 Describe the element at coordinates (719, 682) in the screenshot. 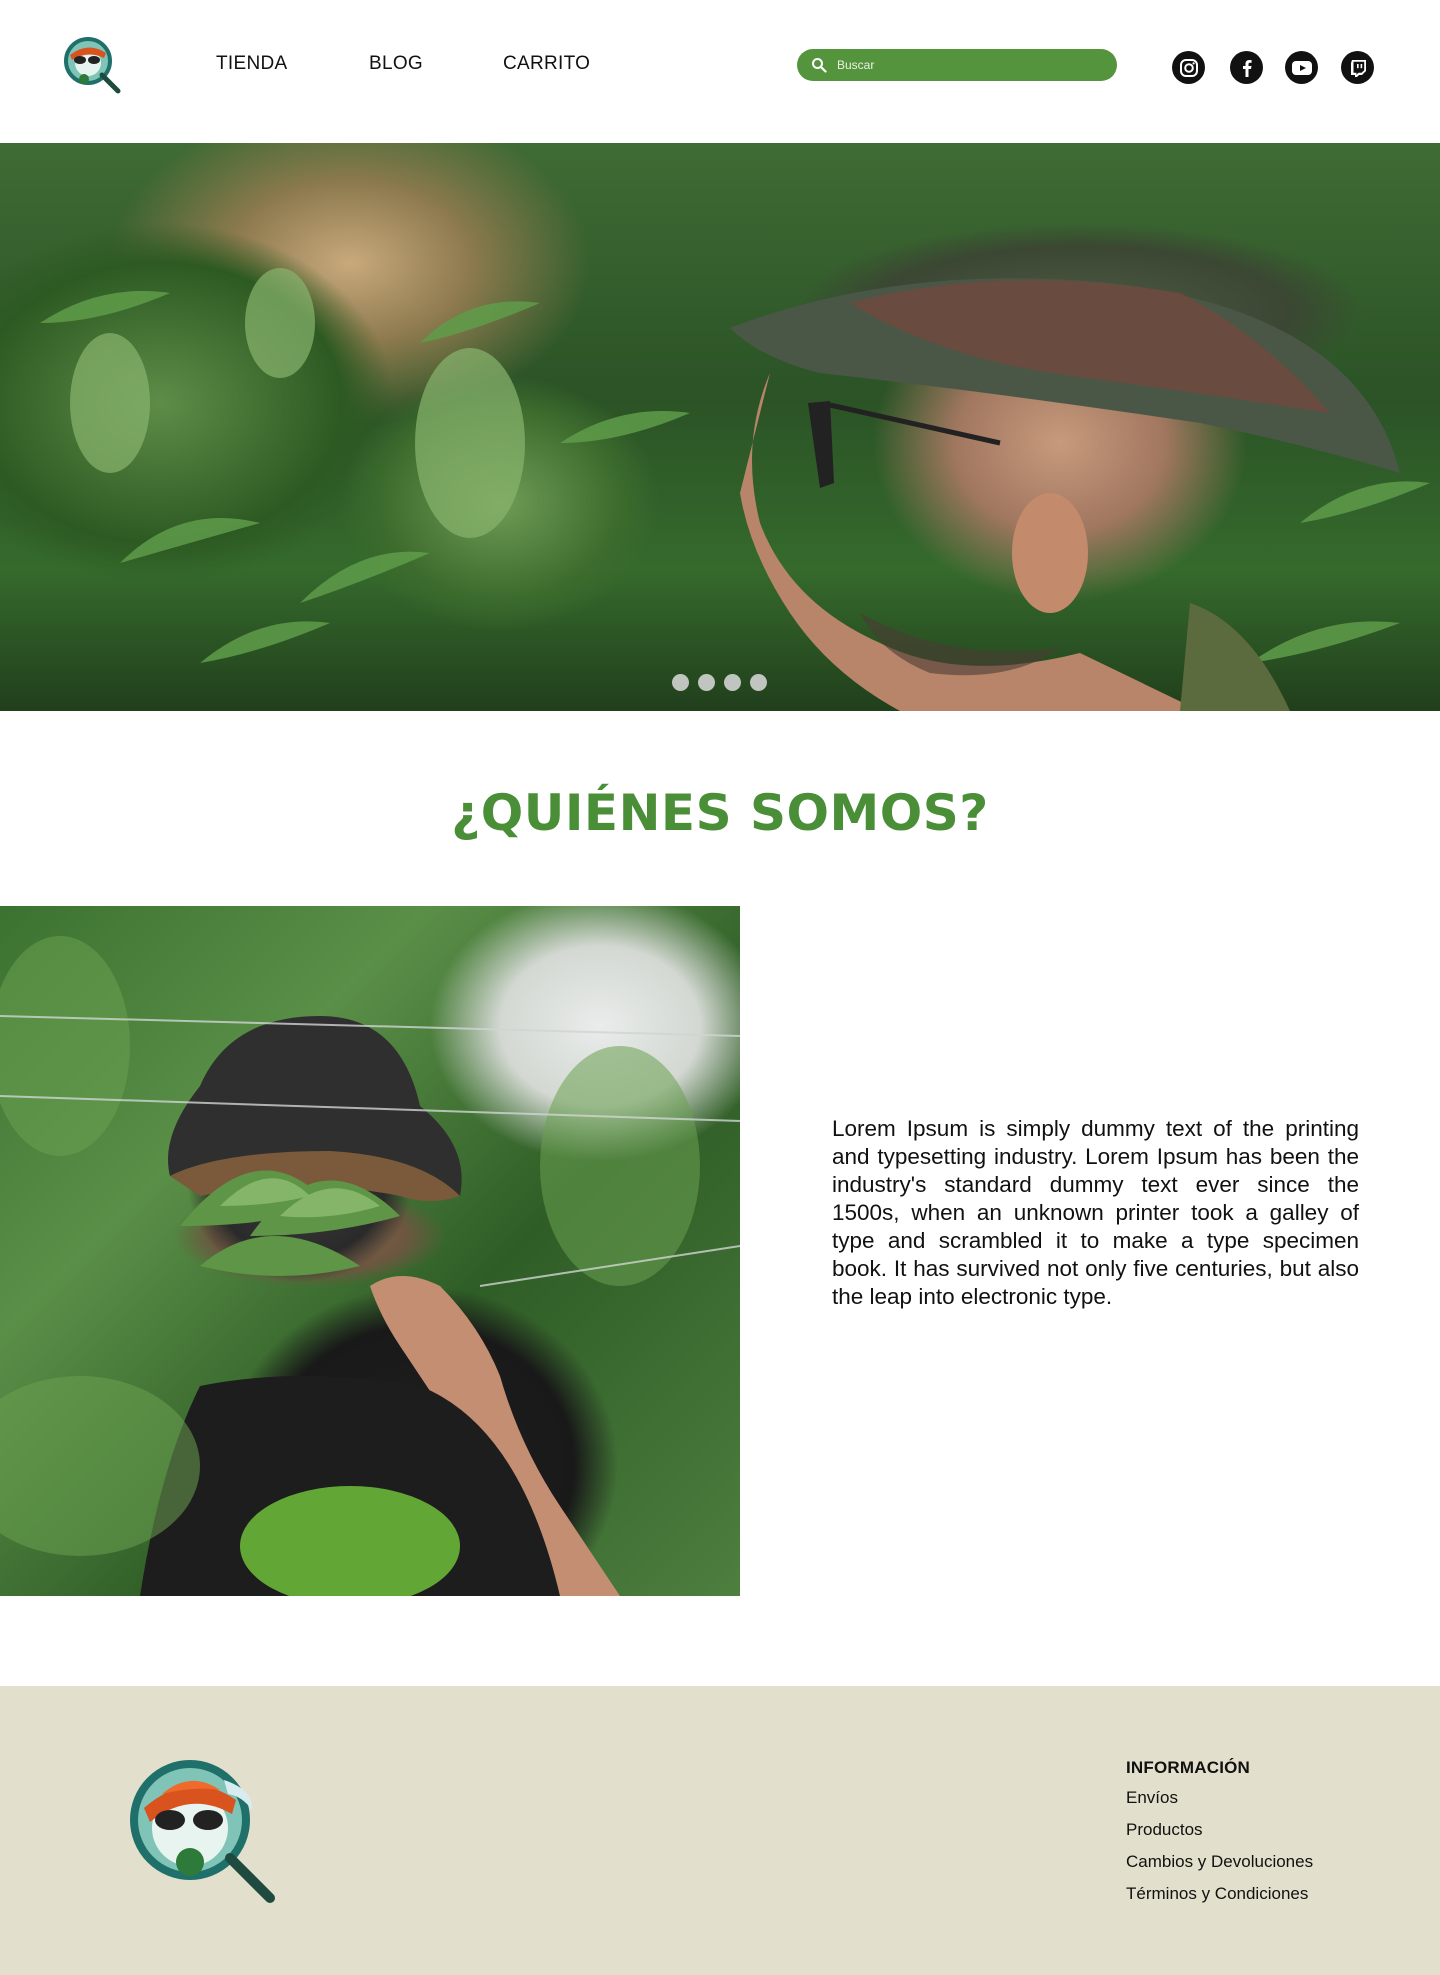

I see `carousel-dots` at that location.